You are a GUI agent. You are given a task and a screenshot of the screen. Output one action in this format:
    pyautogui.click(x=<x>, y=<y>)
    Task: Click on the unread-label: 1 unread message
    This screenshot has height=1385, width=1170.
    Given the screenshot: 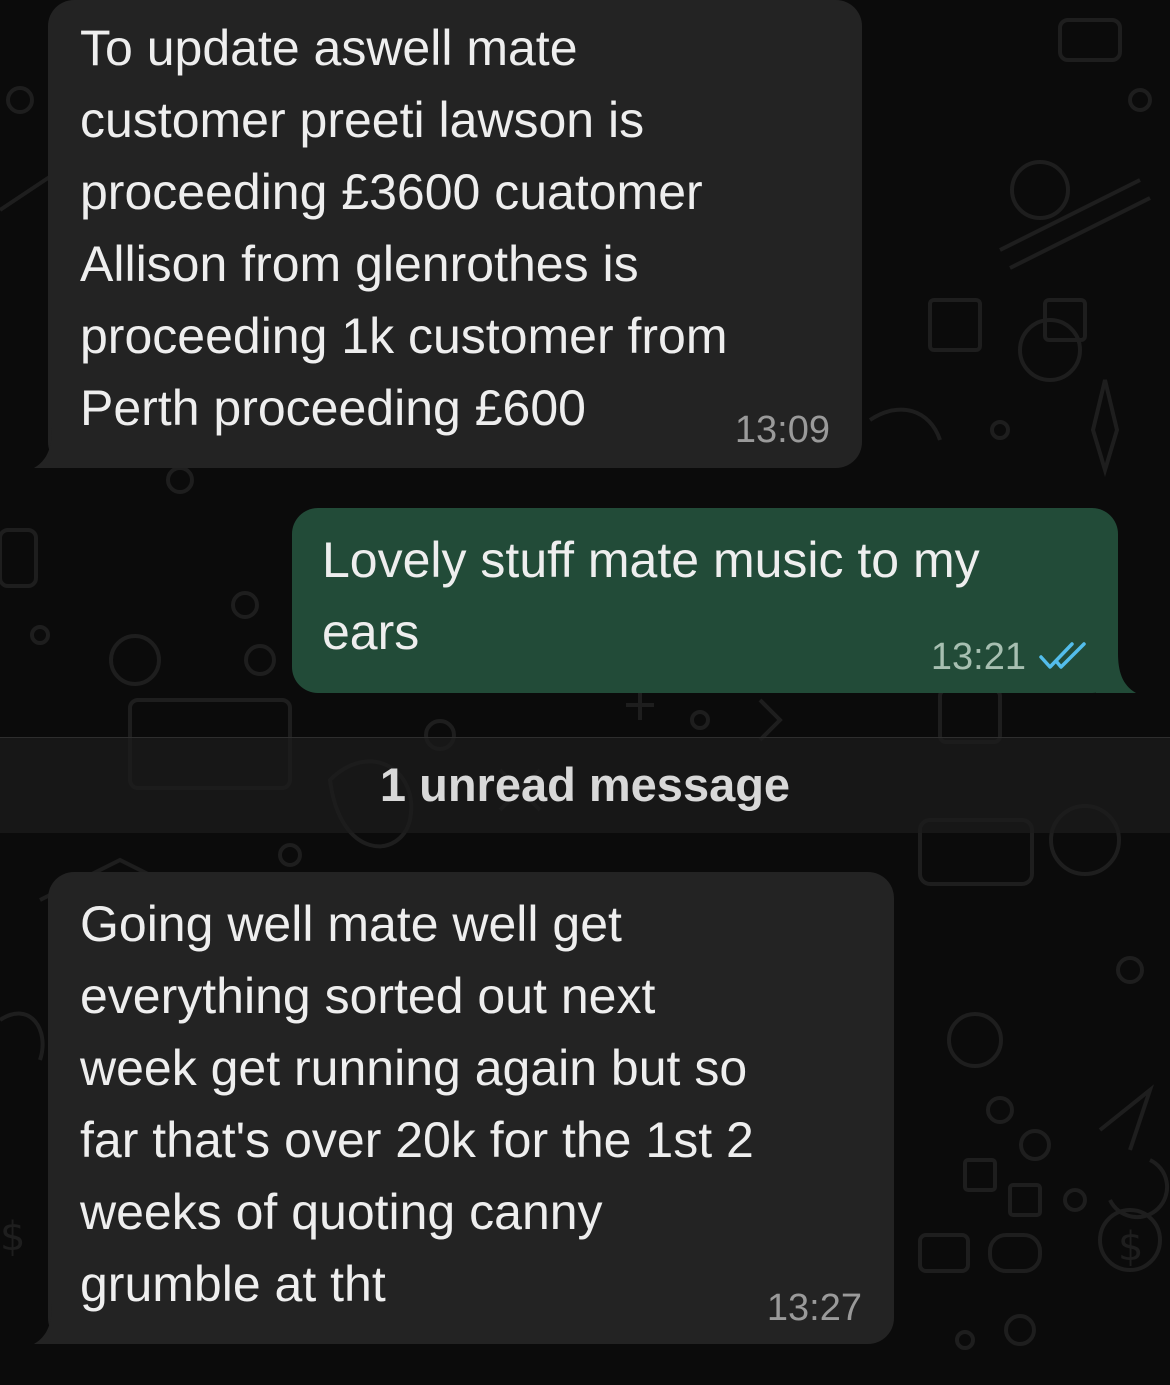 What is the action you would take?
    pyautogui.click(x=585, y=784)
    